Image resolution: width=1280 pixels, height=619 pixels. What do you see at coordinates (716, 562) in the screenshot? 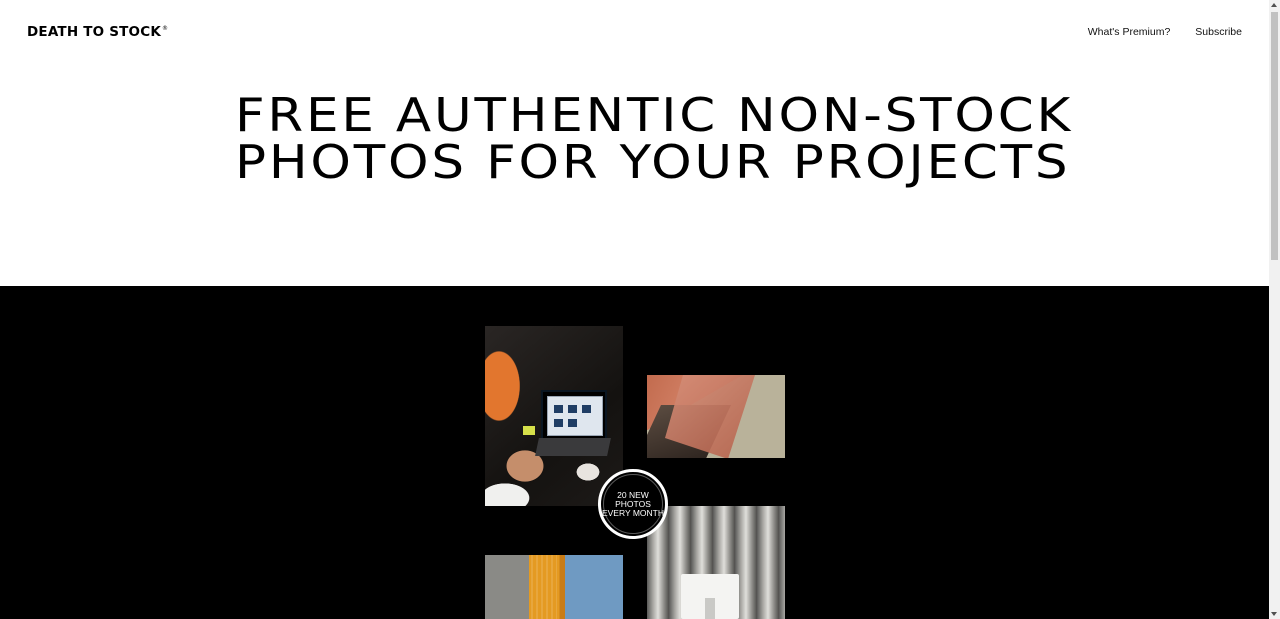
I see `photo-curtains-computer` at bounding box center [716, 562].